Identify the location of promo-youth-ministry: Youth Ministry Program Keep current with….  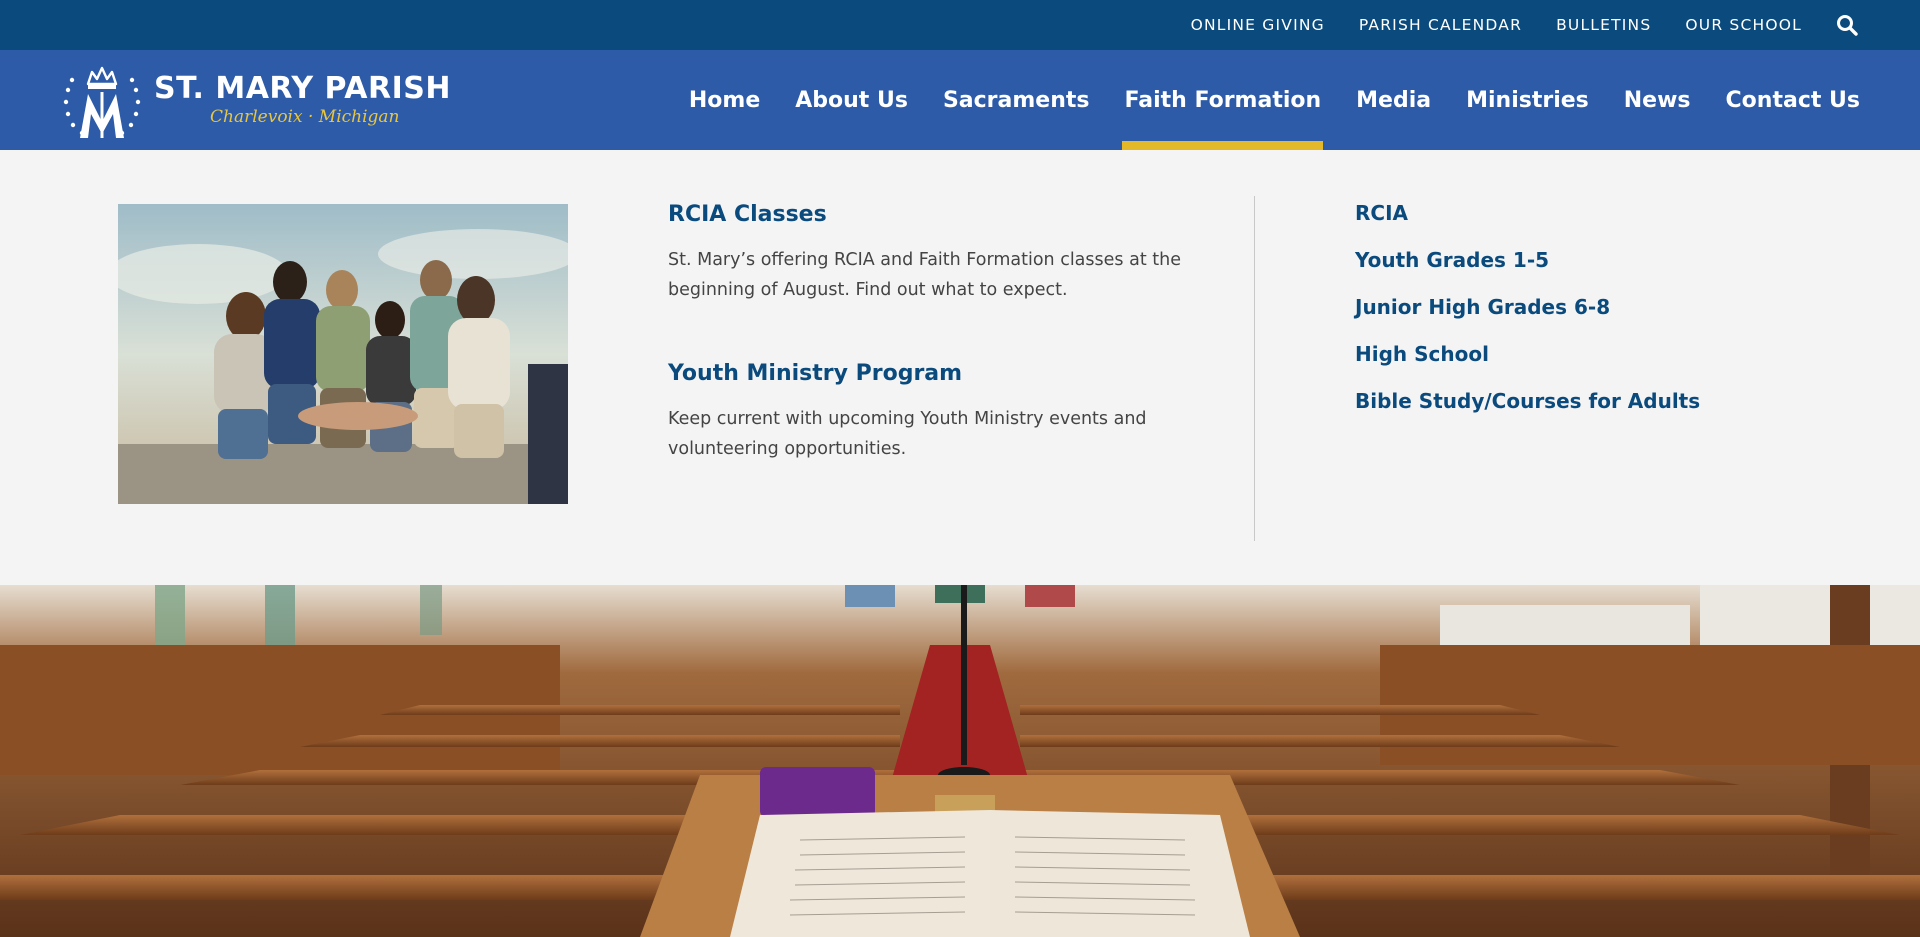
(928, 412).